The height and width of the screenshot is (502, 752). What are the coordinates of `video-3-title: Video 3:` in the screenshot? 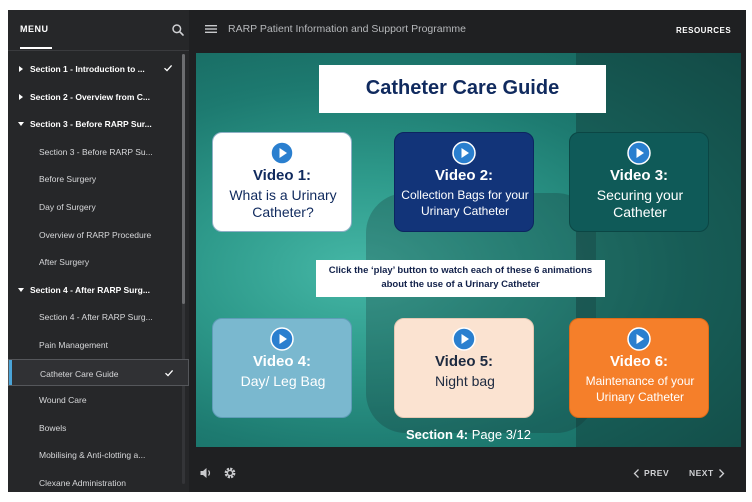 It's located at (639, 175).